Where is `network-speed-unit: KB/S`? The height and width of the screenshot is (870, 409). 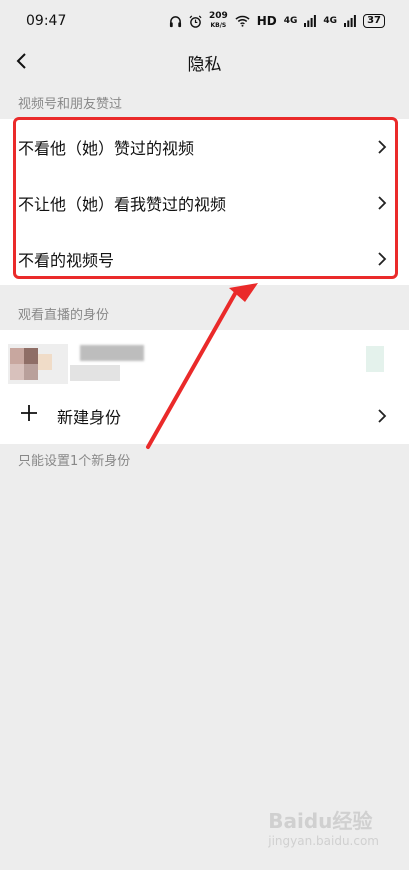 network-speed-unit: KB/S is located at coordinates (218, 25).